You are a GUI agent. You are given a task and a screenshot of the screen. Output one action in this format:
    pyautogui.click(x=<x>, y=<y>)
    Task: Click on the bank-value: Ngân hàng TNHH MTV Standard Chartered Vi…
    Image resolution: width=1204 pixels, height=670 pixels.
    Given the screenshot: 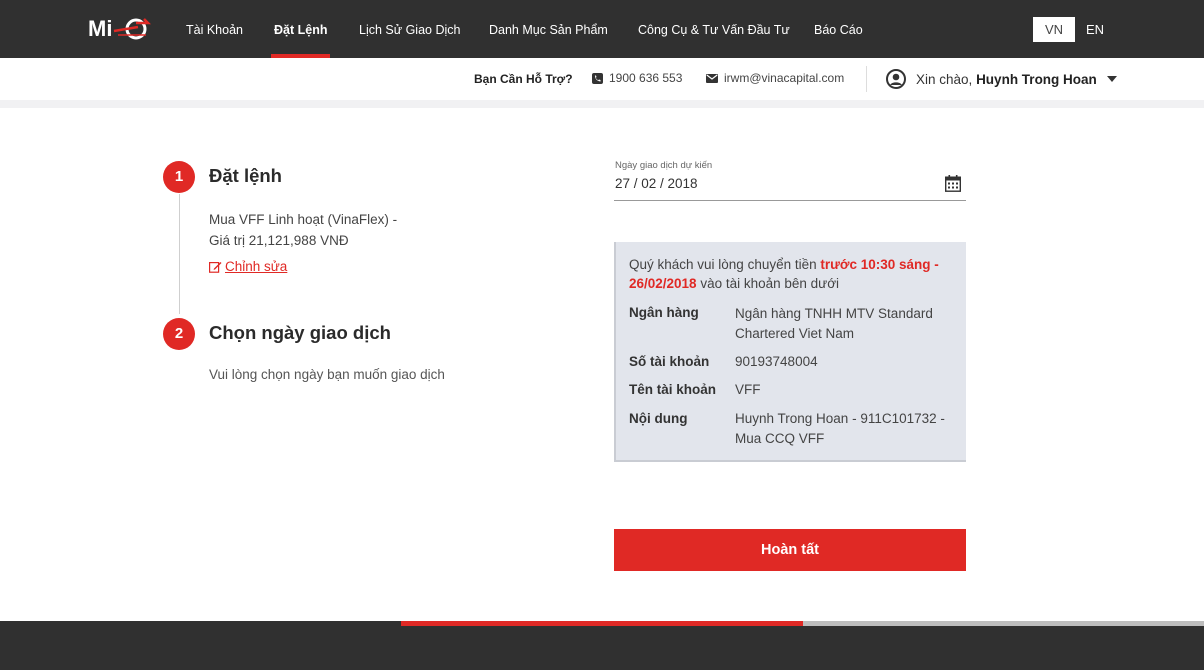 What is the action you would take?
    pyautogui.click(x=834, y=323)
    